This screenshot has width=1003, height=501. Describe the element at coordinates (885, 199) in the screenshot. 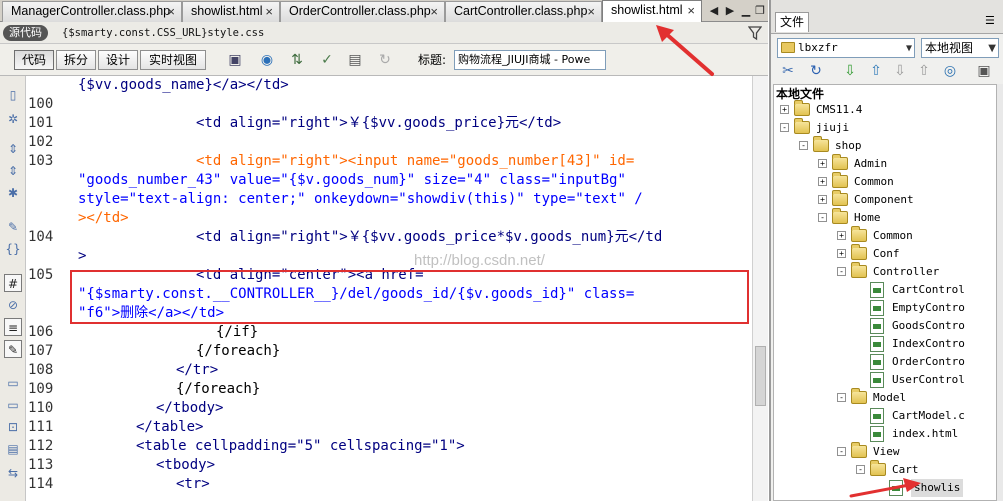

I see `tree-folder: + Component` at that location.